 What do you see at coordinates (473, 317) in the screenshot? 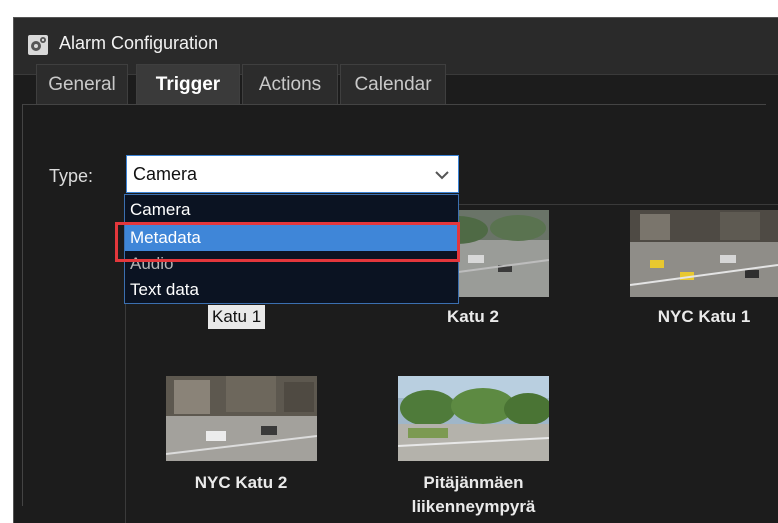
I see `camera-label-katu-2: Katu 2` at bounding box center [473, 317].